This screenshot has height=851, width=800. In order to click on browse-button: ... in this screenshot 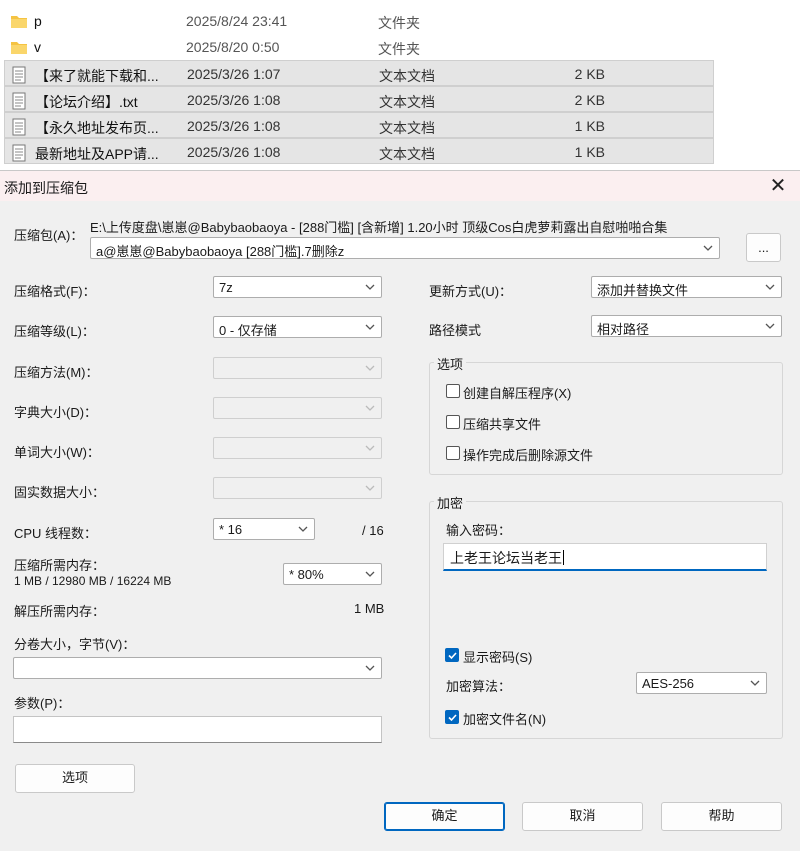, I will do `click(763, 247)`.